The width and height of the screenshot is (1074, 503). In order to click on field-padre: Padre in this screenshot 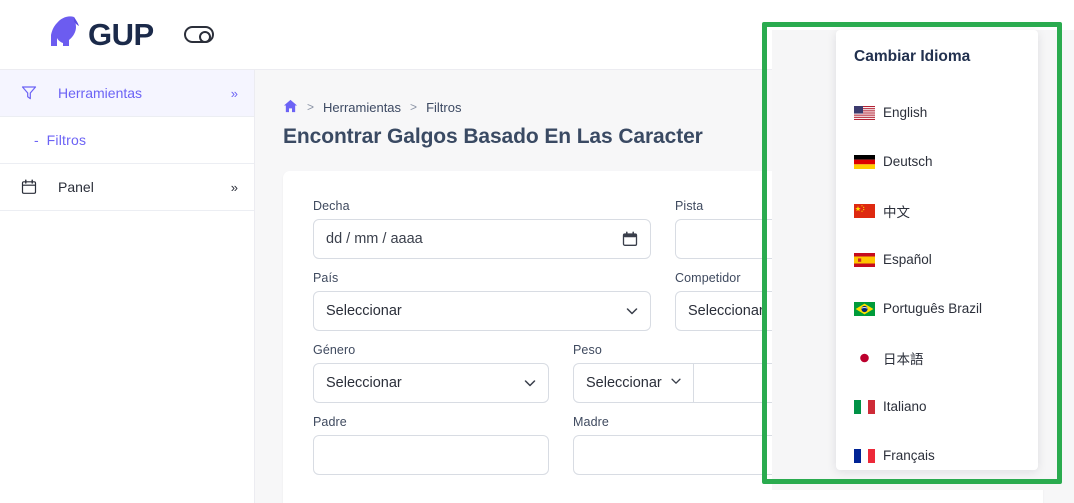, I will do `click(431, 445)`.